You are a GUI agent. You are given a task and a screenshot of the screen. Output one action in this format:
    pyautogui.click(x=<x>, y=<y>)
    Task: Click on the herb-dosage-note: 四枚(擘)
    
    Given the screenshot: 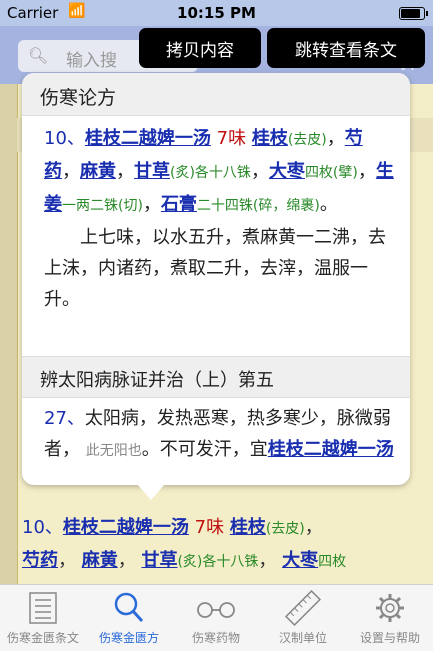 What is the action you would take?
    pyautogui.click(x=331, y=173)
    